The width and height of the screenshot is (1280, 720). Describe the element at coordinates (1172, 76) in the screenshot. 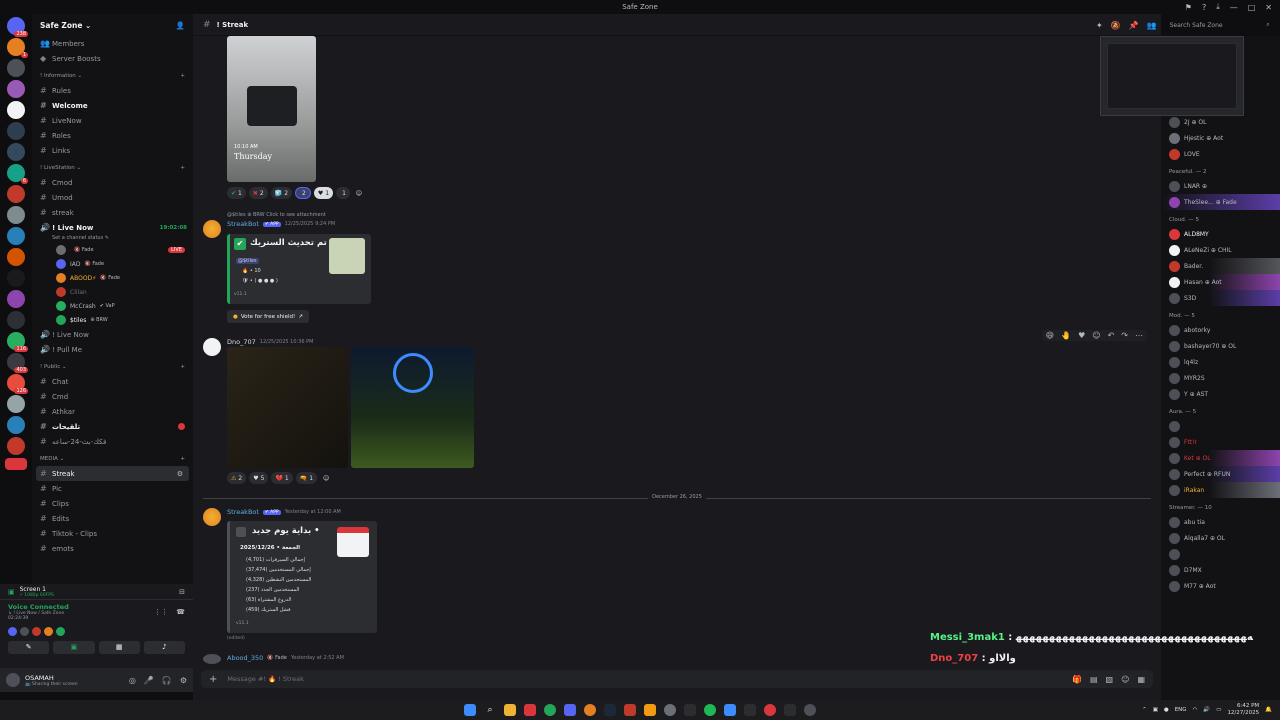

I see `stream-preview-popout` at that location.